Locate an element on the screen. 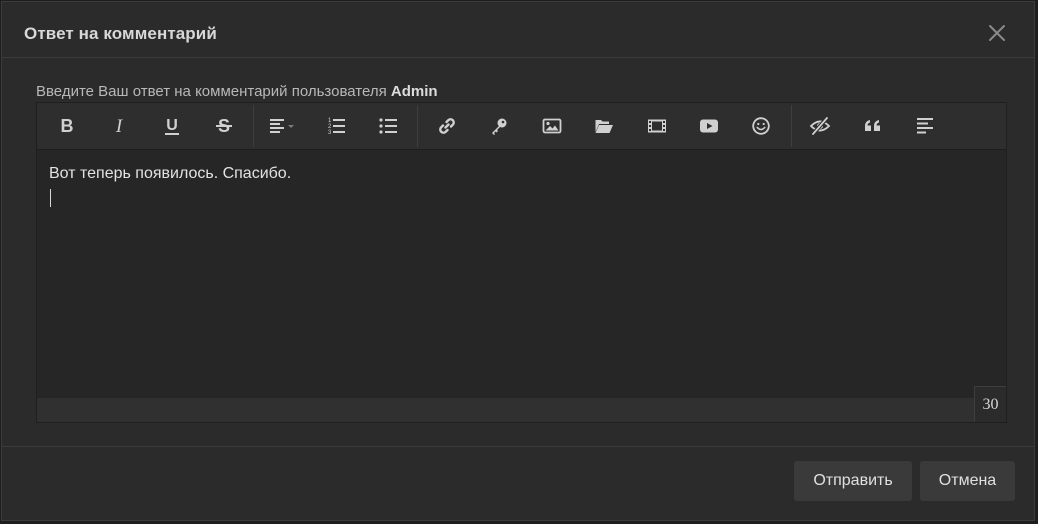  quote-button is located at coordinates (873, 126).